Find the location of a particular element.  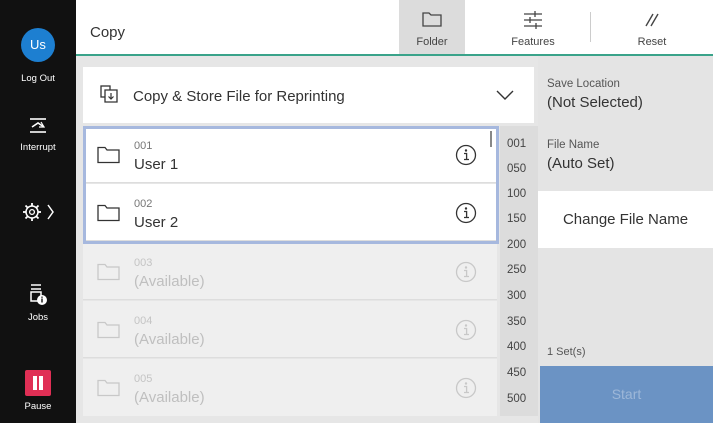

page-title: Copy is located at coordinates (108, 32).